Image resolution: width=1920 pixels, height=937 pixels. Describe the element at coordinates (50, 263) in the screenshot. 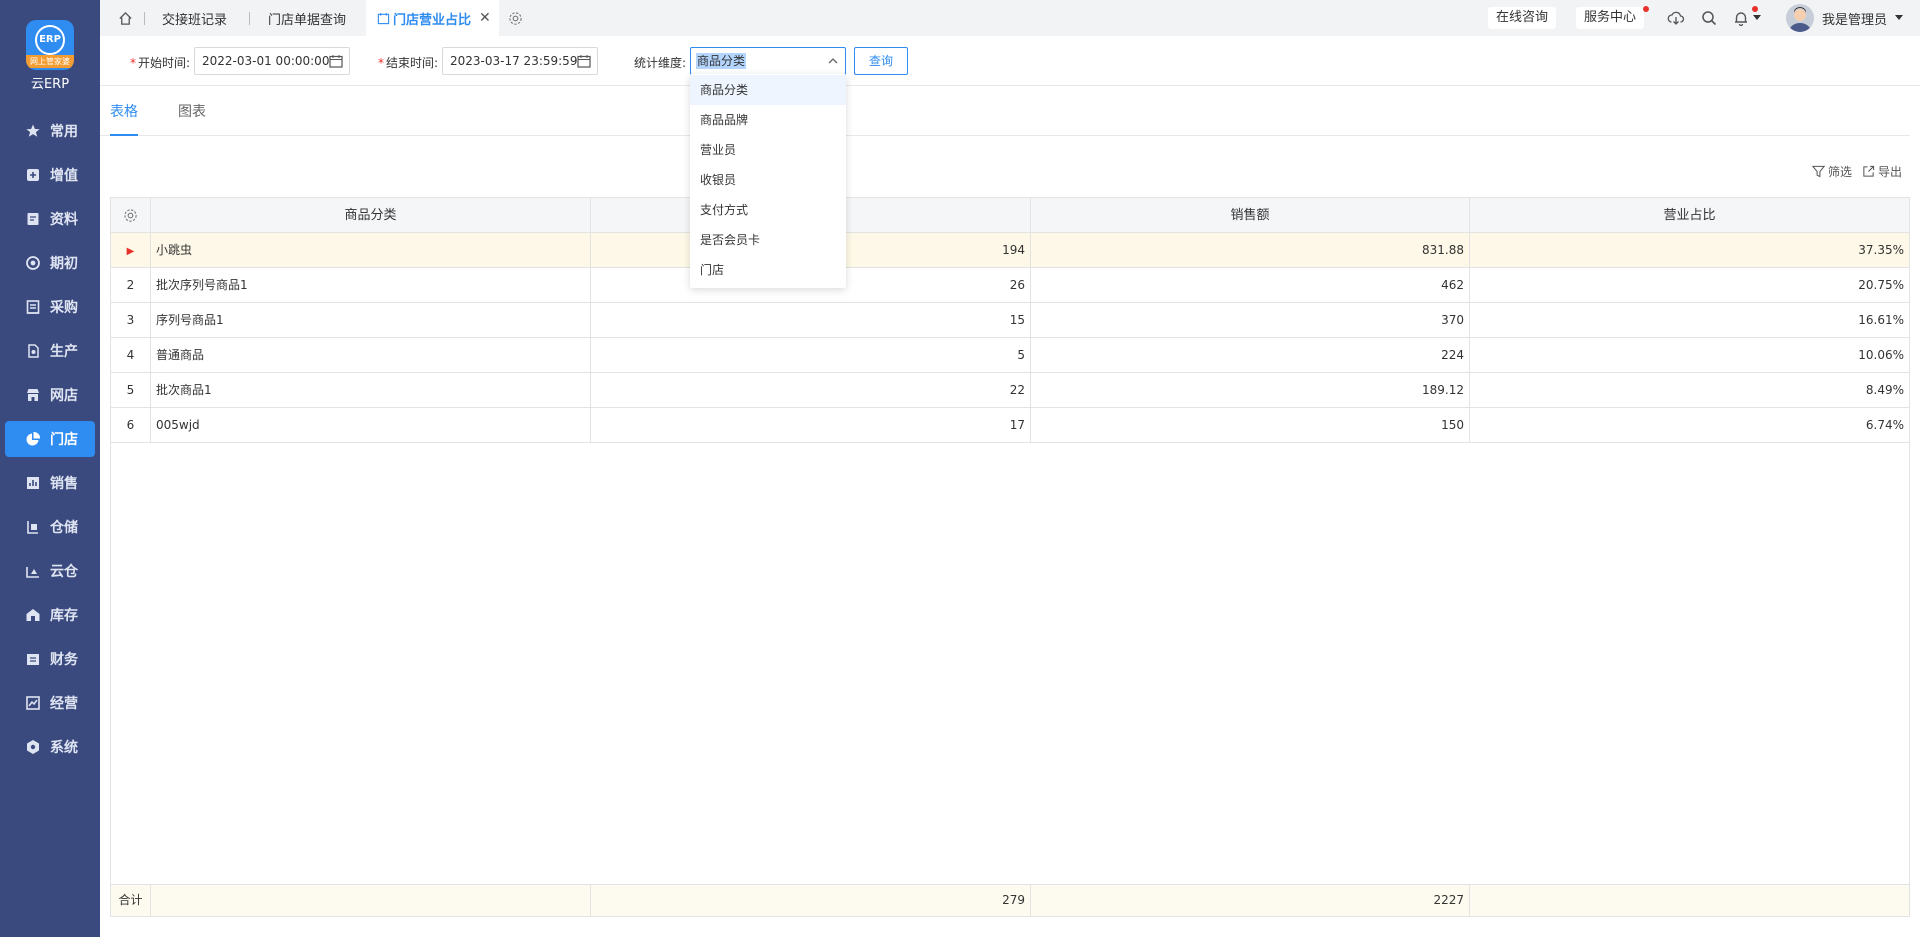

I see `sidebar-item: 期初` at that location.